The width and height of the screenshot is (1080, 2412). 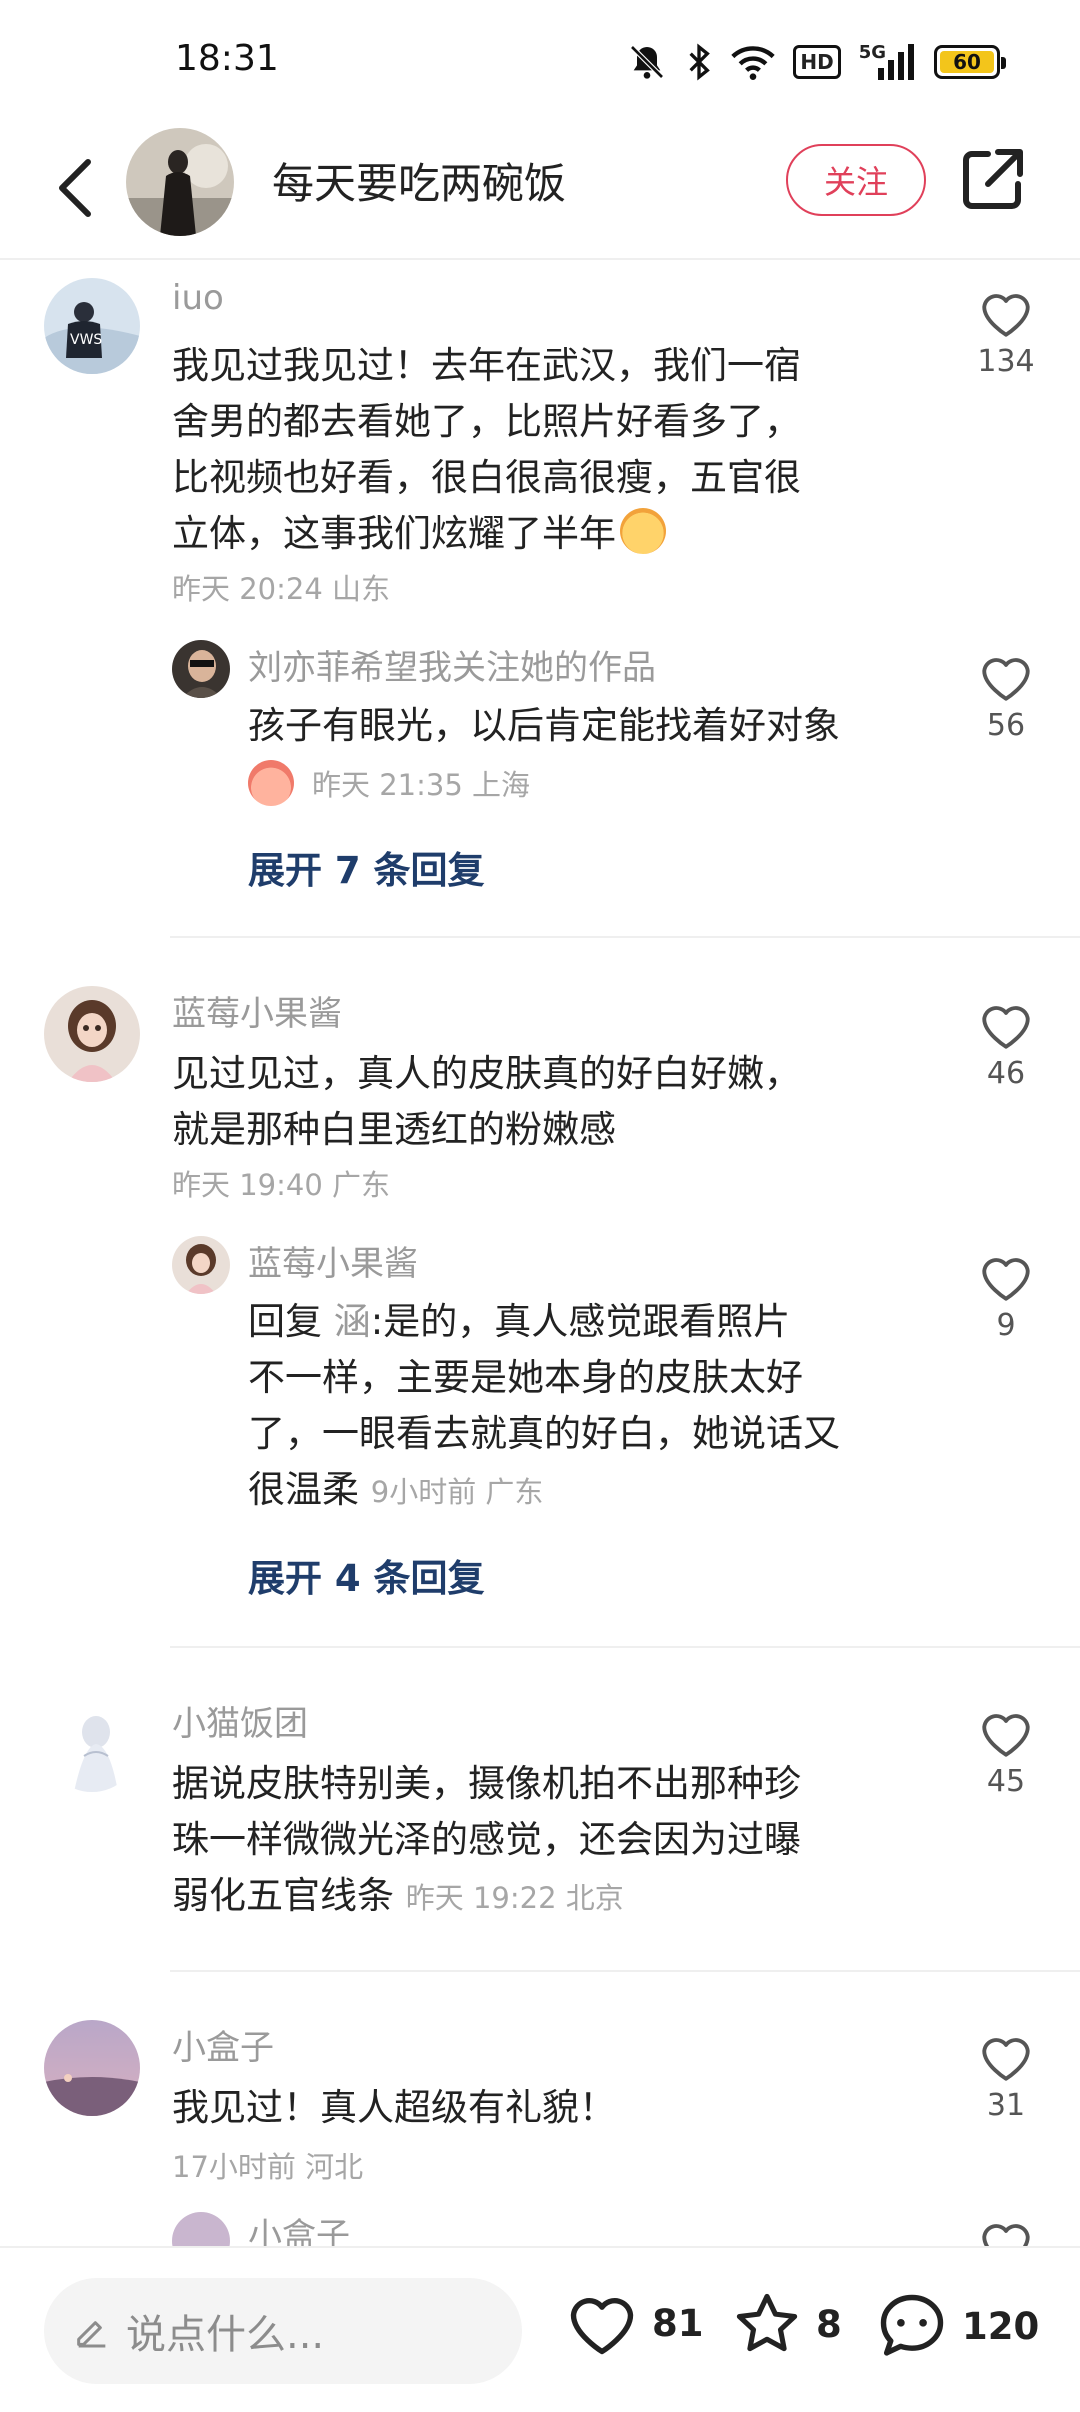 What do you see at coordinates (394, 533) in the screenshot?
I see `comment-text-line: 立体，这事我们炫耀了半年` at bounding box center [394, 533].